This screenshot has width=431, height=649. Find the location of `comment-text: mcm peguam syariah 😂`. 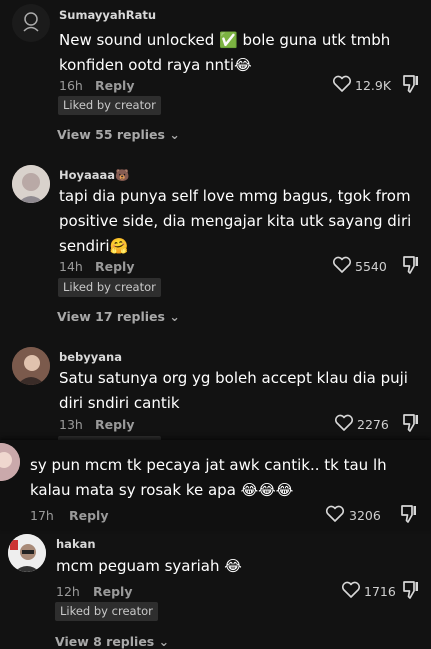

comment-text: mcm peguam syariah 😂 is located at coordinates (149, 566).